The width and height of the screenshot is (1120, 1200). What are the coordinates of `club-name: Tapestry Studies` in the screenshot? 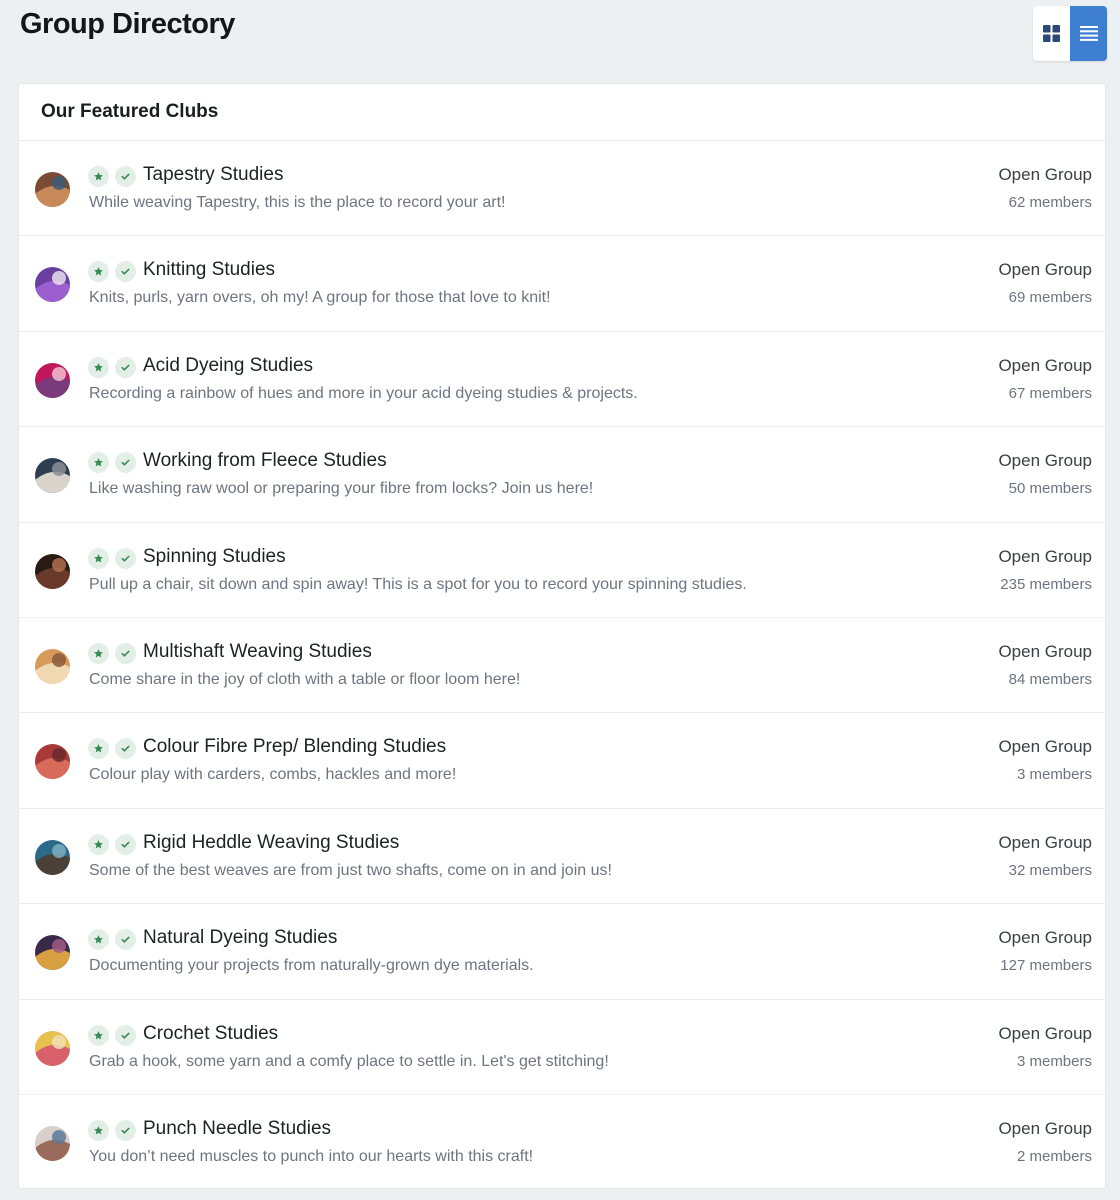 It's located at (213, 175).